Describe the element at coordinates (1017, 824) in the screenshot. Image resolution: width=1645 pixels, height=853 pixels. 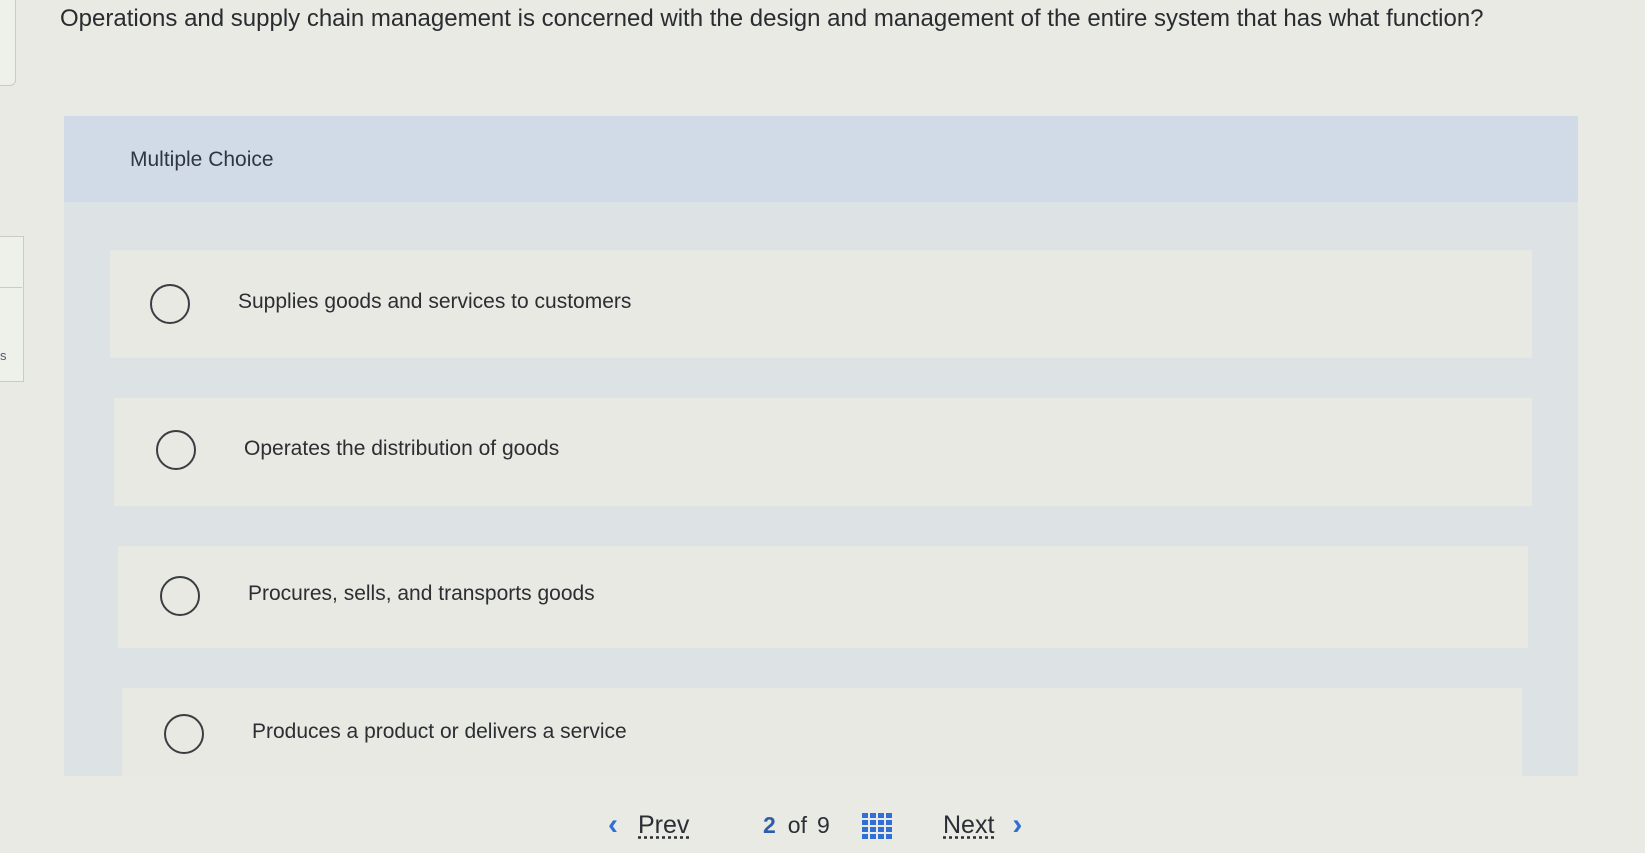
I see `chevron-right-icon: ›` at that location.